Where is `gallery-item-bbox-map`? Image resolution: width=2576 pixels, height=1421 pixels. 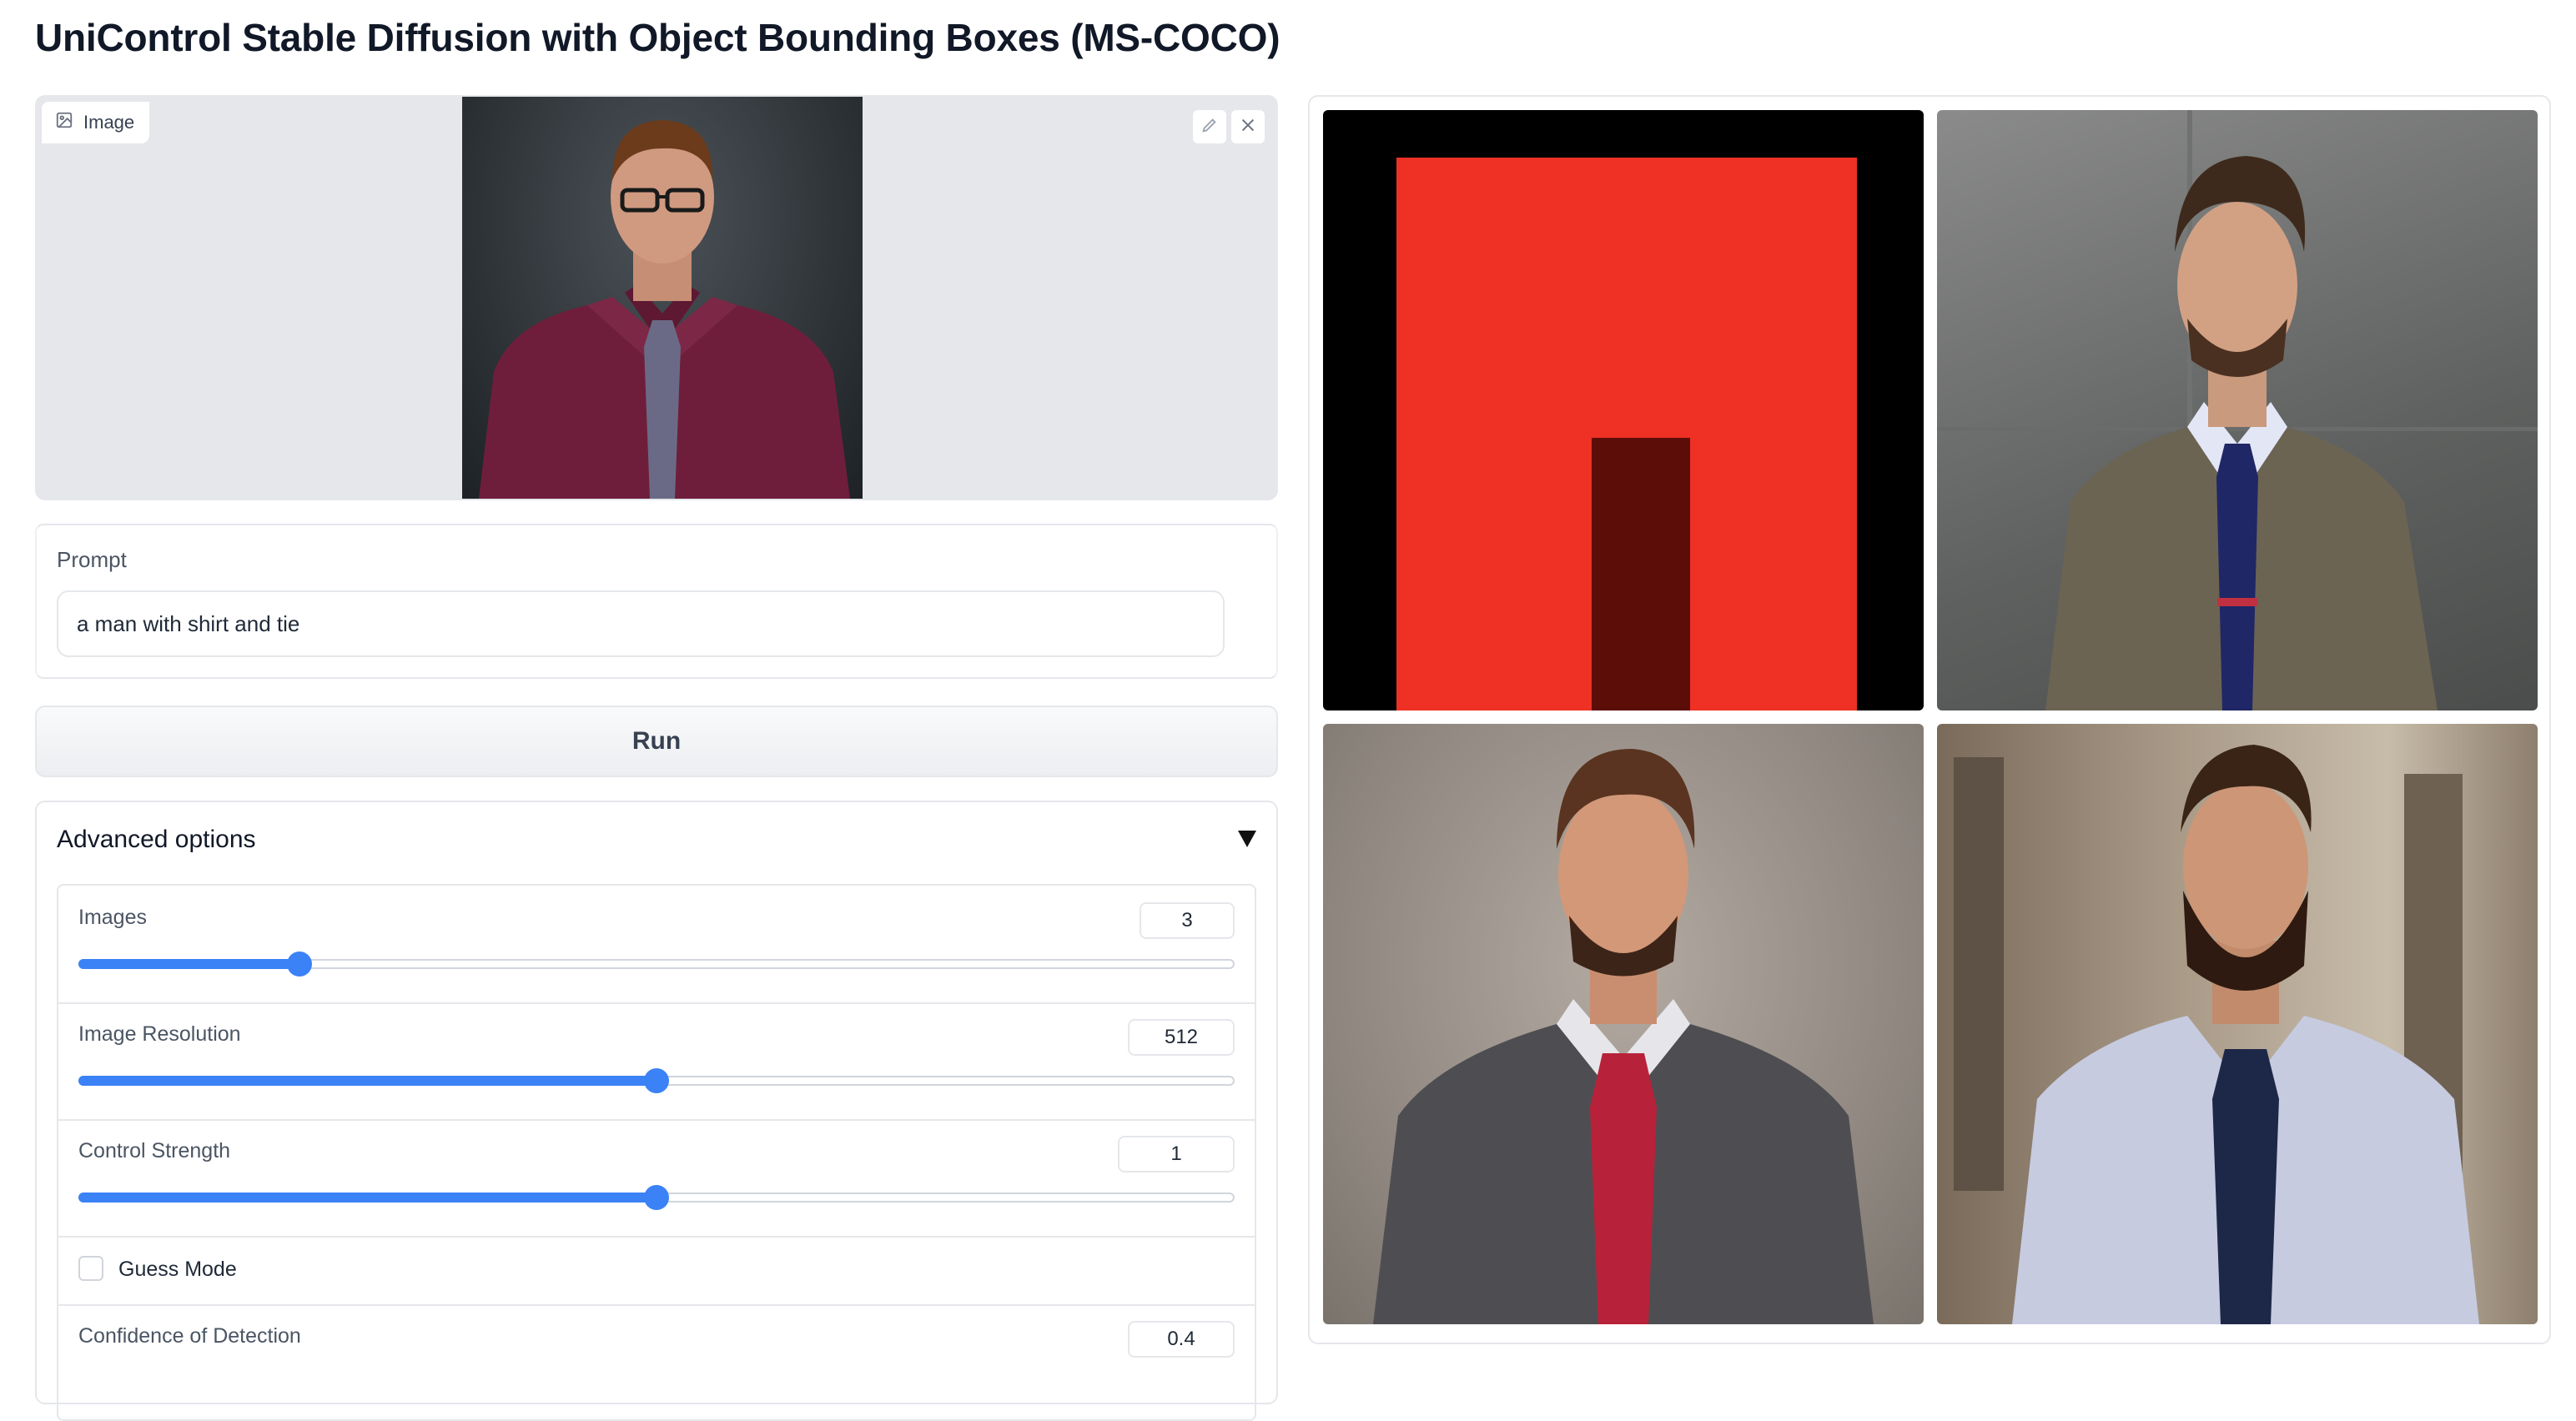
gallery-item-bbox-map is located at coordinates (1623, 410).